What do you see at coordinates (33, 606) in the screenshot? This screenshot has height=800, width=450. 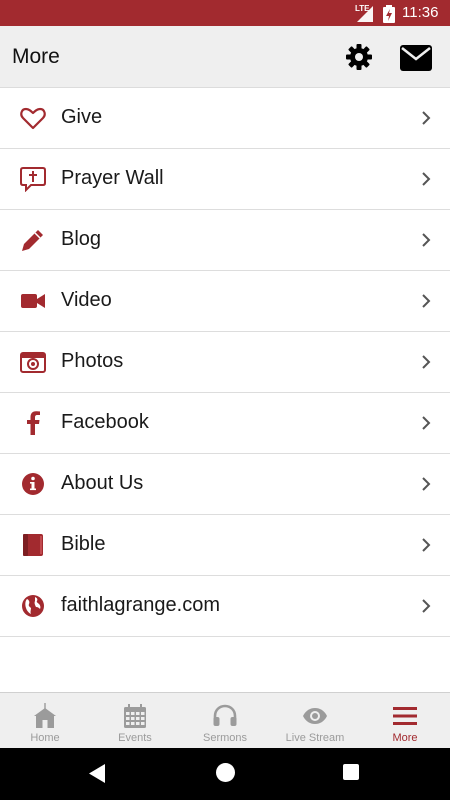 I see `globe-icon` at bounding box center [33, 606].